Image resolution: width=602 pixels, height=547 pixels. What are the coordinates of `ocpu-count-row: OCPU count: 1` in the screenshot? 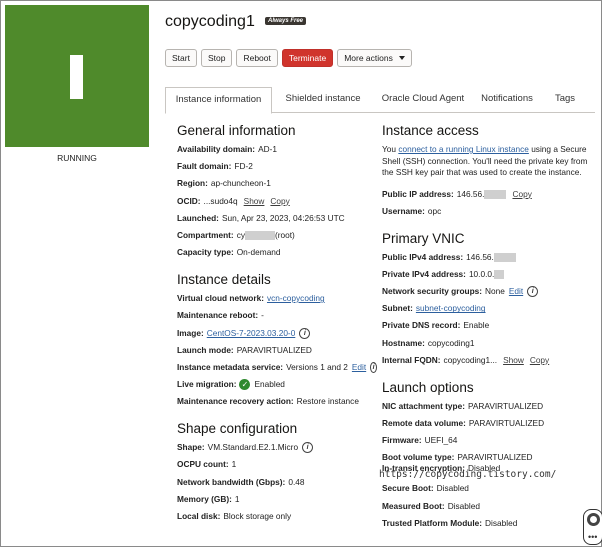 It's located at (277, 464).